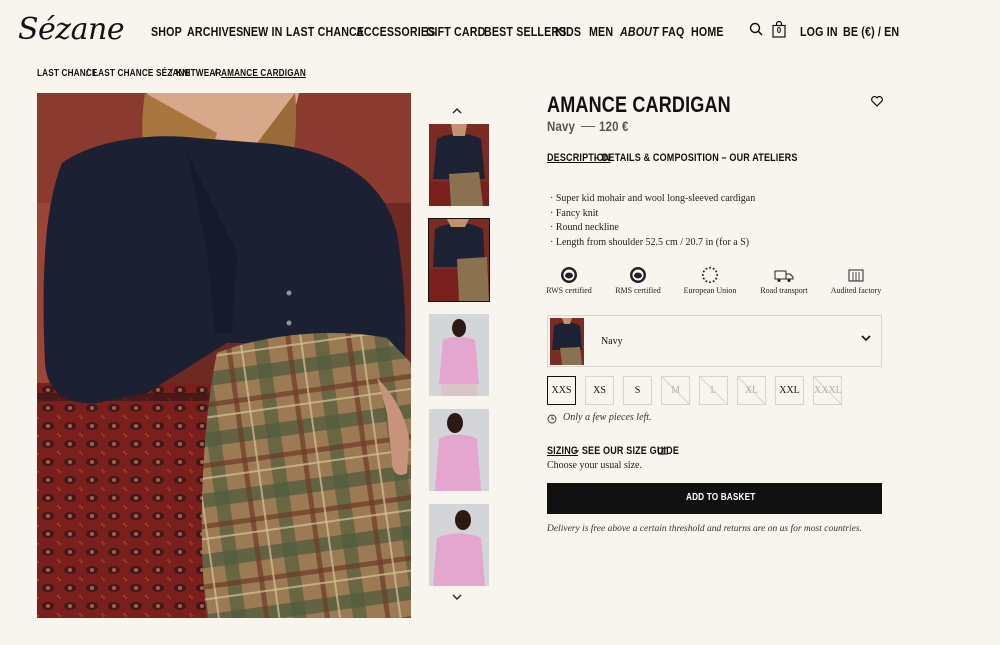 Image resolution: width=1000 pixels, height=645 pixels. I want to click on book-icon, so click(663, 451).